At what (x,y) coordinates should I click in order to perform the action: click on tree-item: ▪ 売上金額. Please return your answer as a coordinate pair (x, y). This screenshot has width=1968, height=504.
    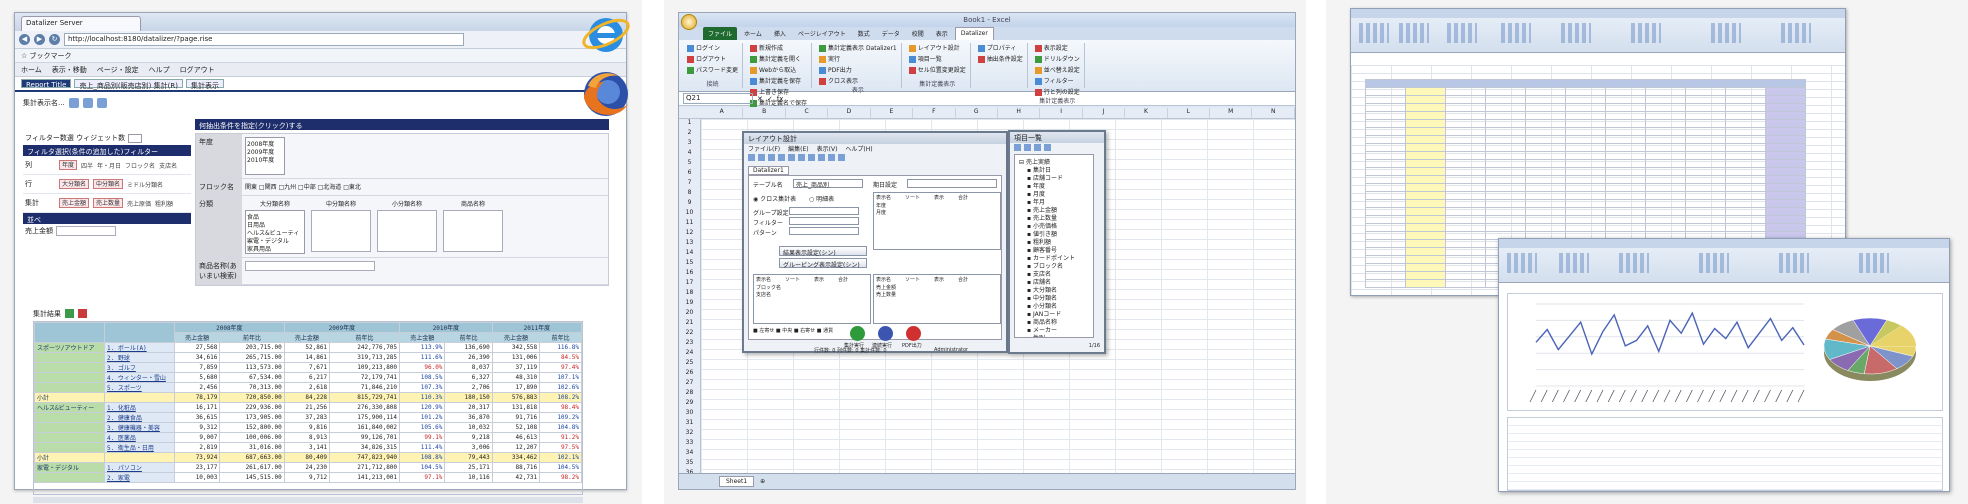
    Looking at the image, I should click on (1054, 209).